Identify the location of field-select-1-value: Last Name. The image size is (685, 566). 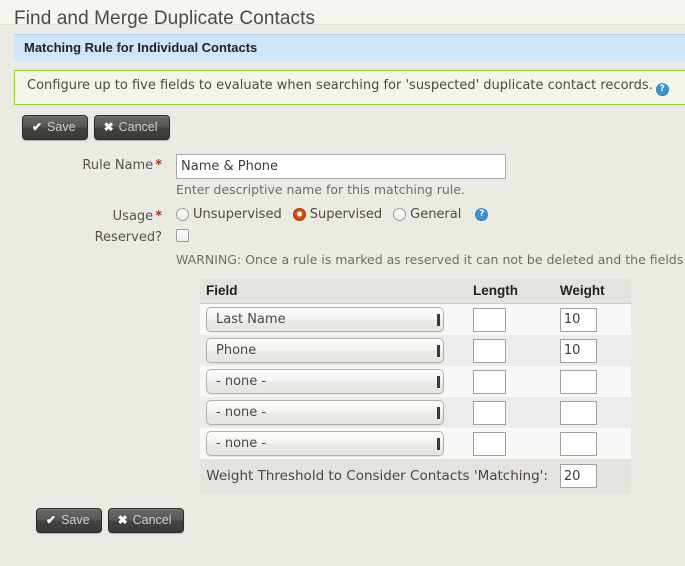
(251, 319).